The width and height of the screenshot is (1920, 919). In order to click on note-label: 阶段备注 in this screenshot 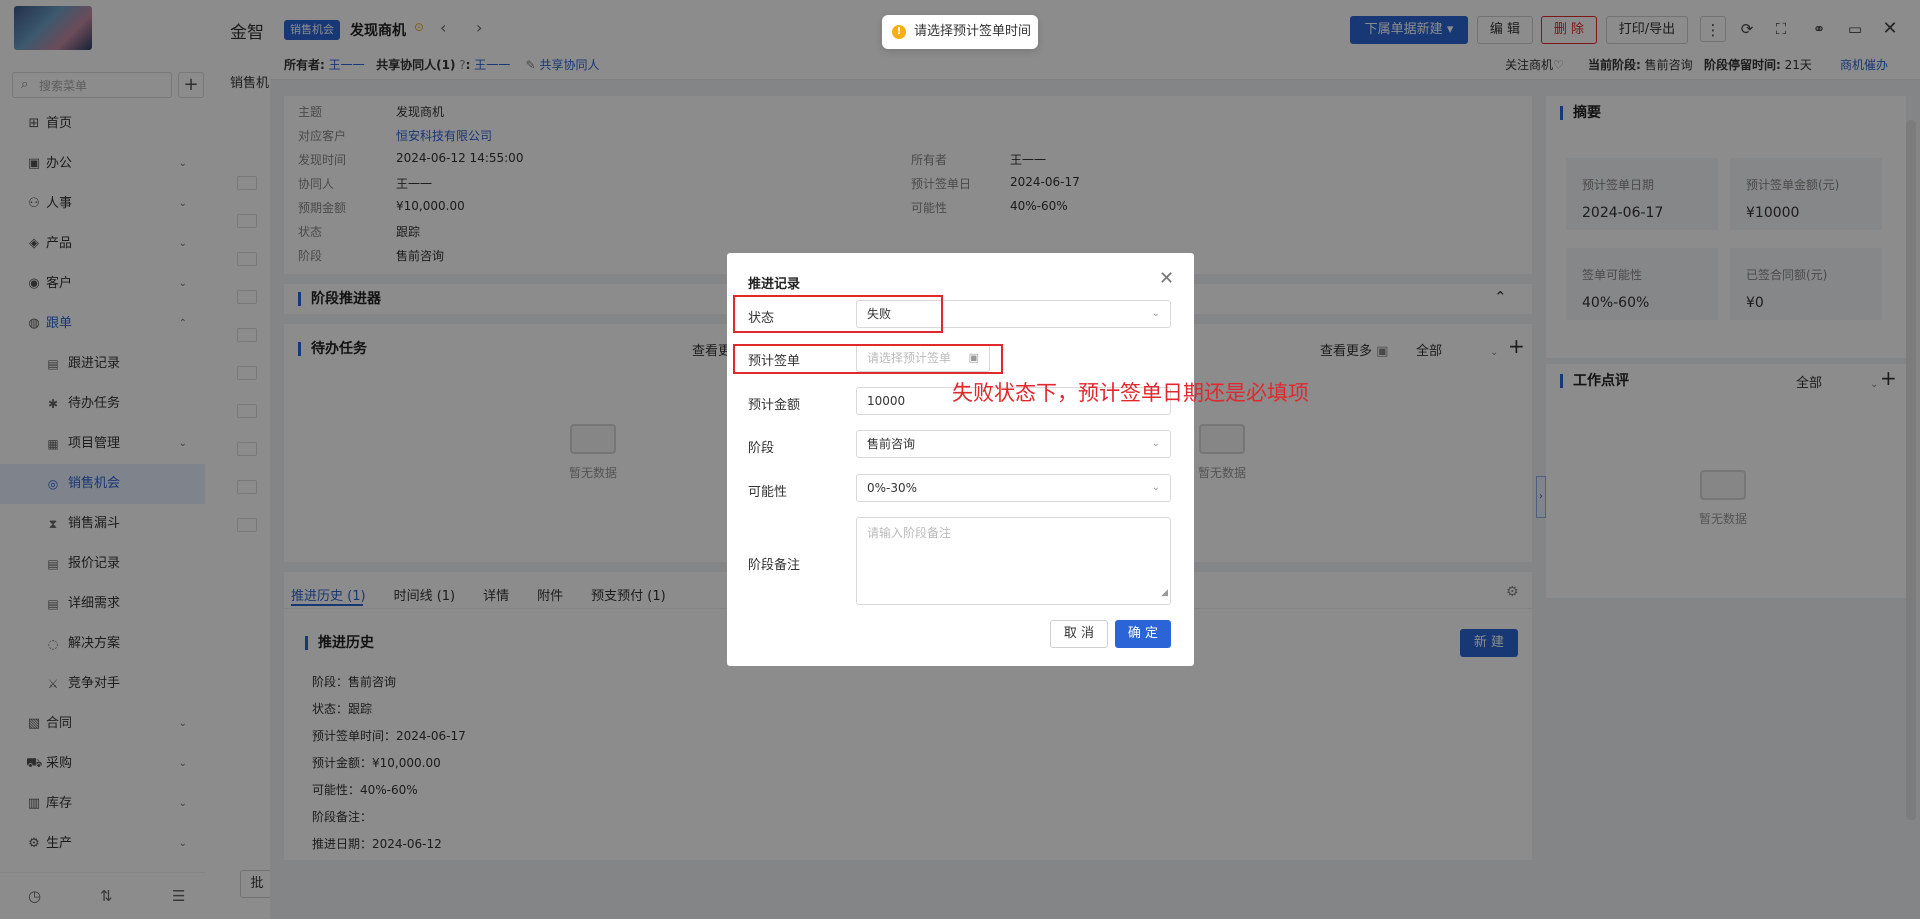, I will do `click(774, 565)`.